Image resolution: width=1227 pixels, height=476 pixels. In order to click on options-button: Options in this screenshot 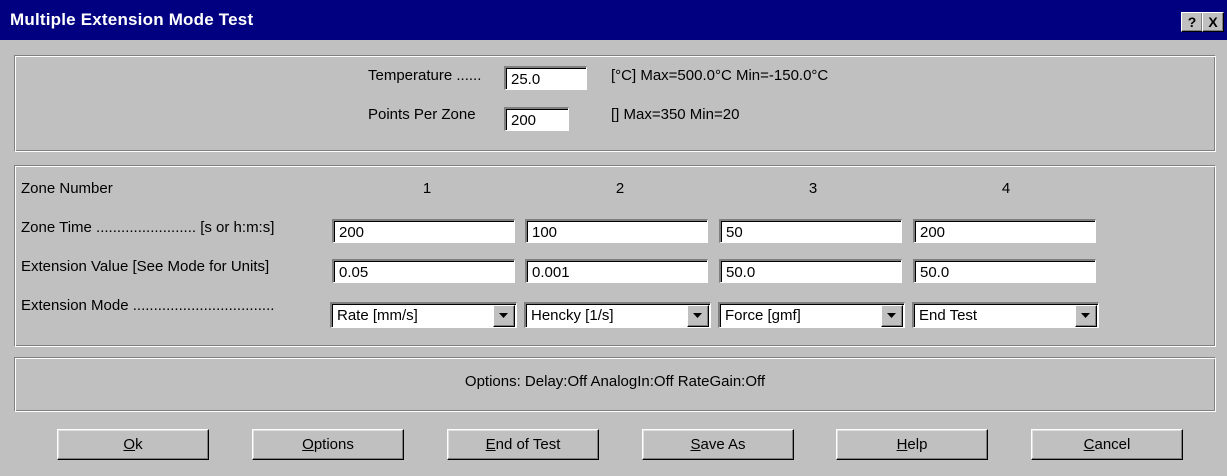, I will do `click(328, 444)`.